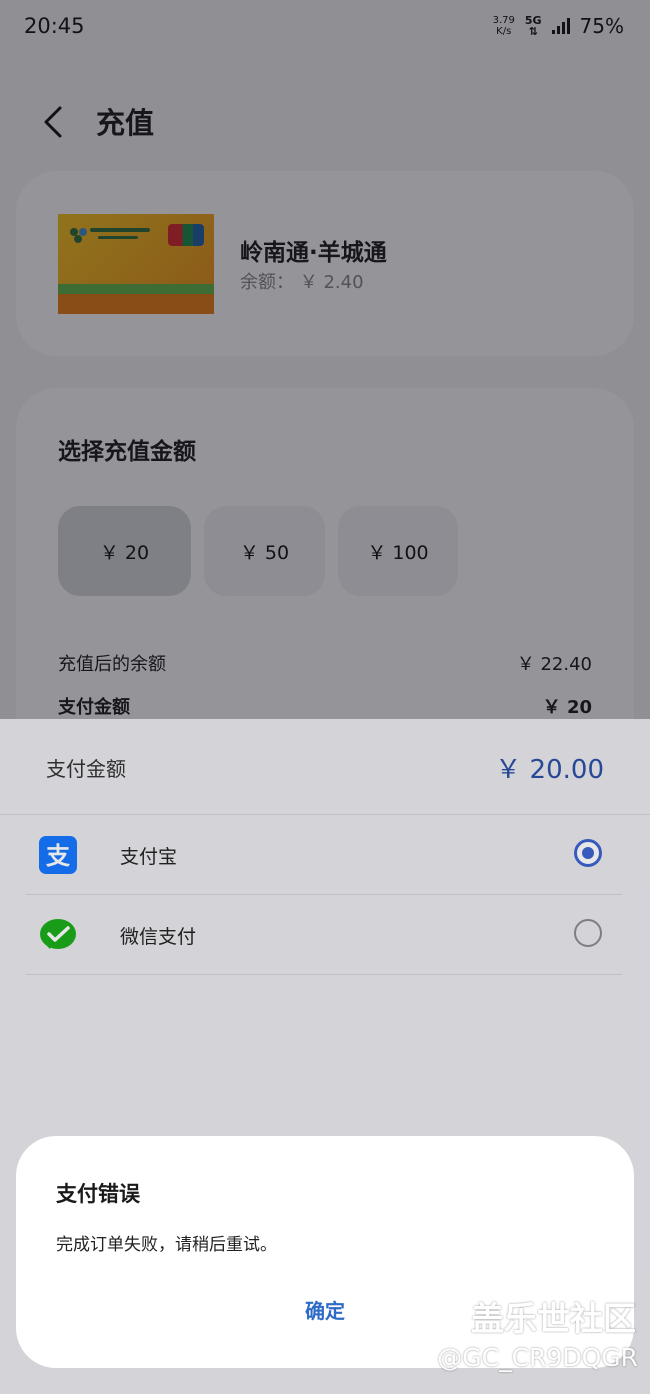 This screenshot has width=650, height=1394. I want to click on dialog-message: 完成订单失败，请稍后重试。, so click(166, 1245).